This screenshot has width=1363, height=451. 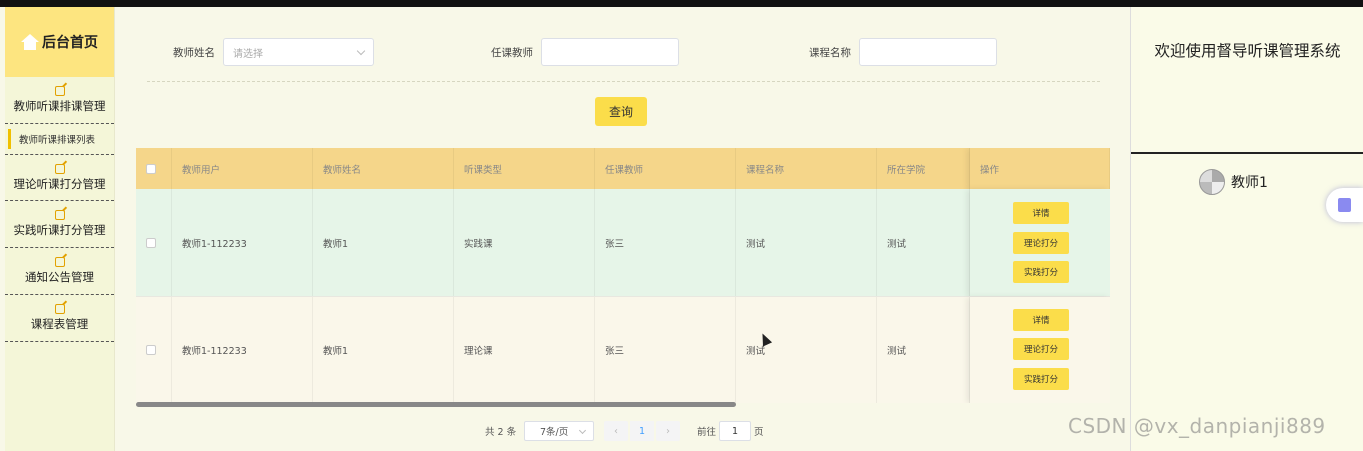 I want to click on page-size-select: 7条/页, so click(x=559, y=431).